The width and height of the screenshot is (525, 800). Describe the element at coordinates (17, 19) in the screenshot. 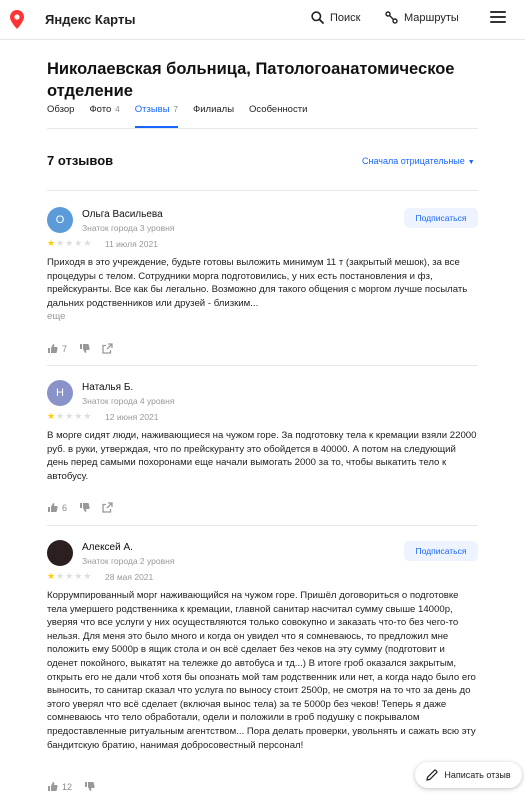

I see `map-pin-logo-icon` at that location.